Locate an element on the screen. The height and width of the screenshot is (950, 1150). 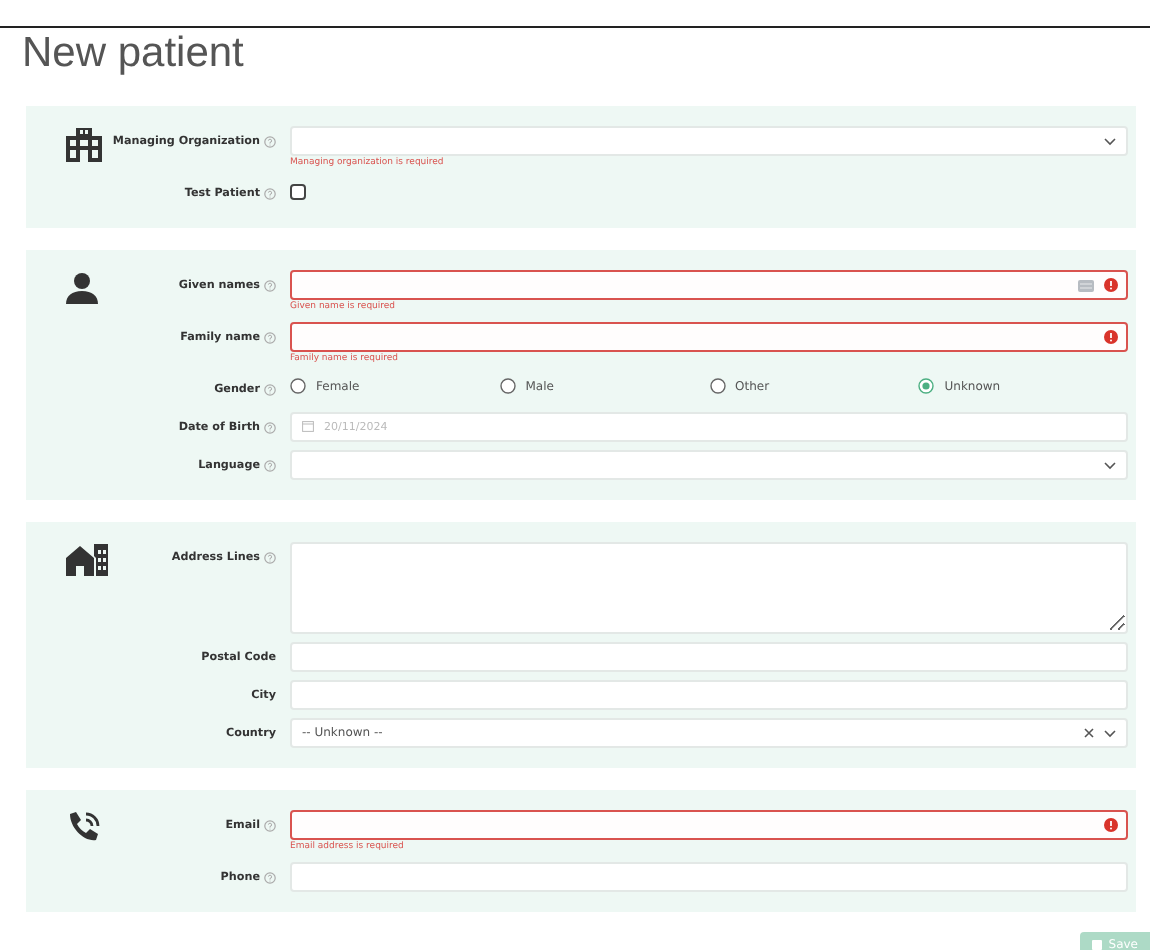
clear-icon is located at coordinates (1089, 733).